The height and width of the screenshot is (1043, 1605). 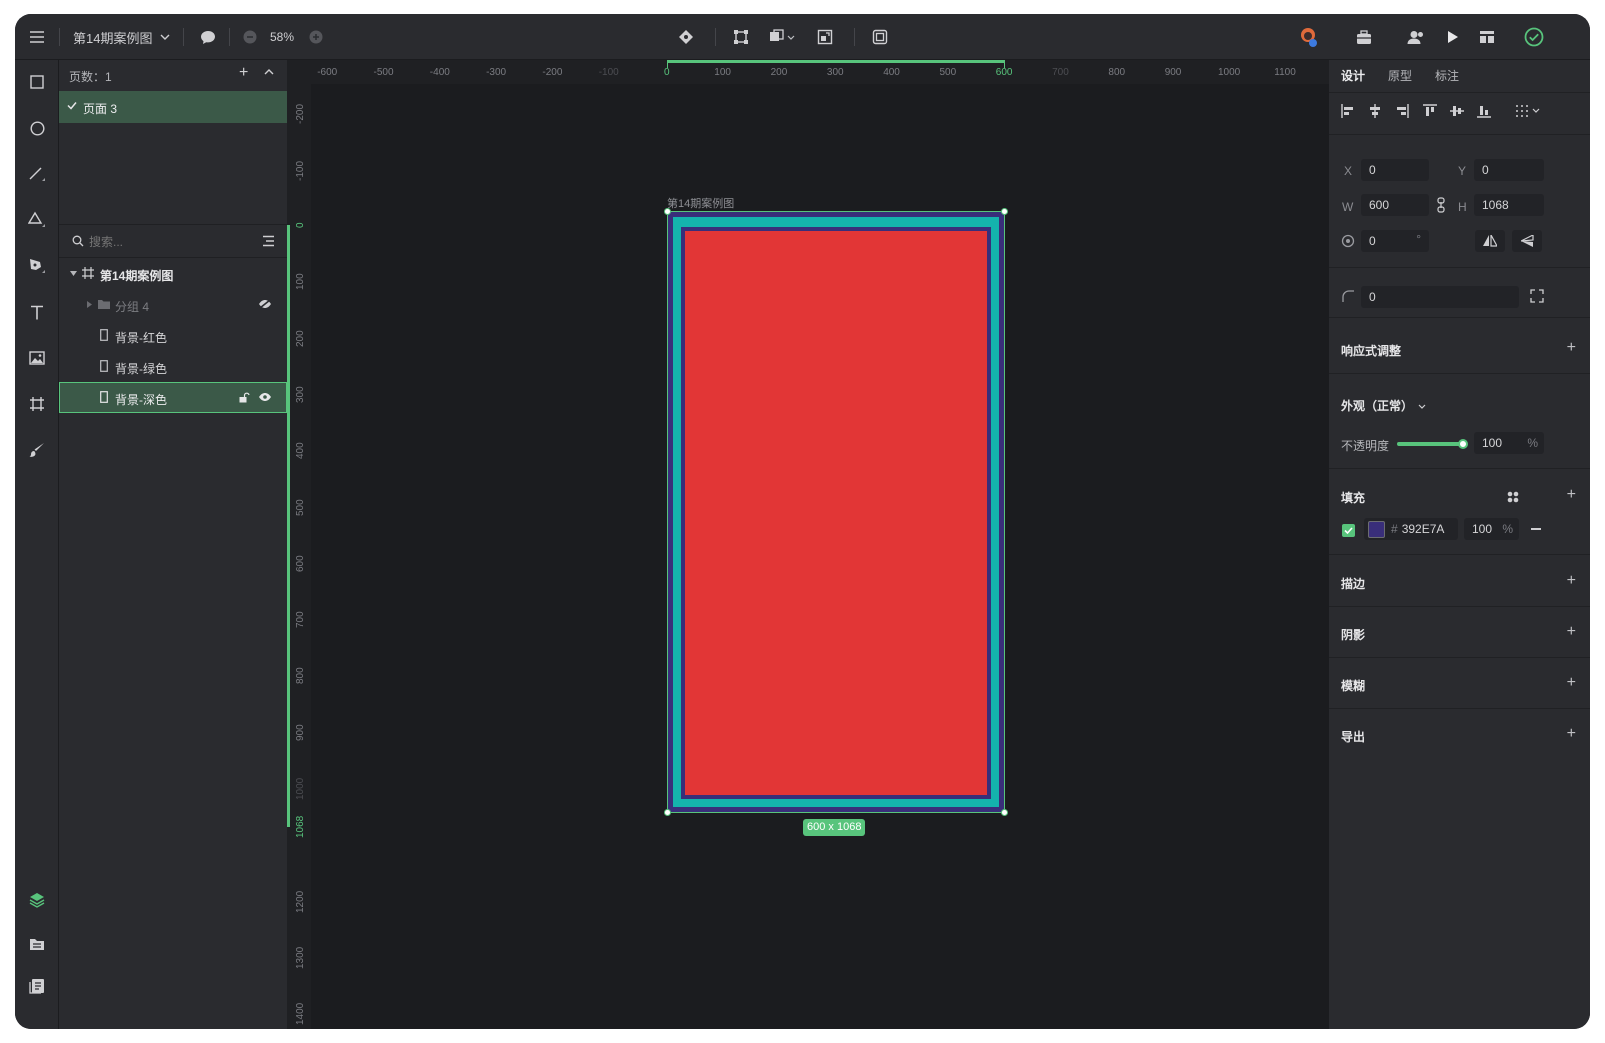 I want to click on flip-vertical-icon, so click(x=1527, y=241).